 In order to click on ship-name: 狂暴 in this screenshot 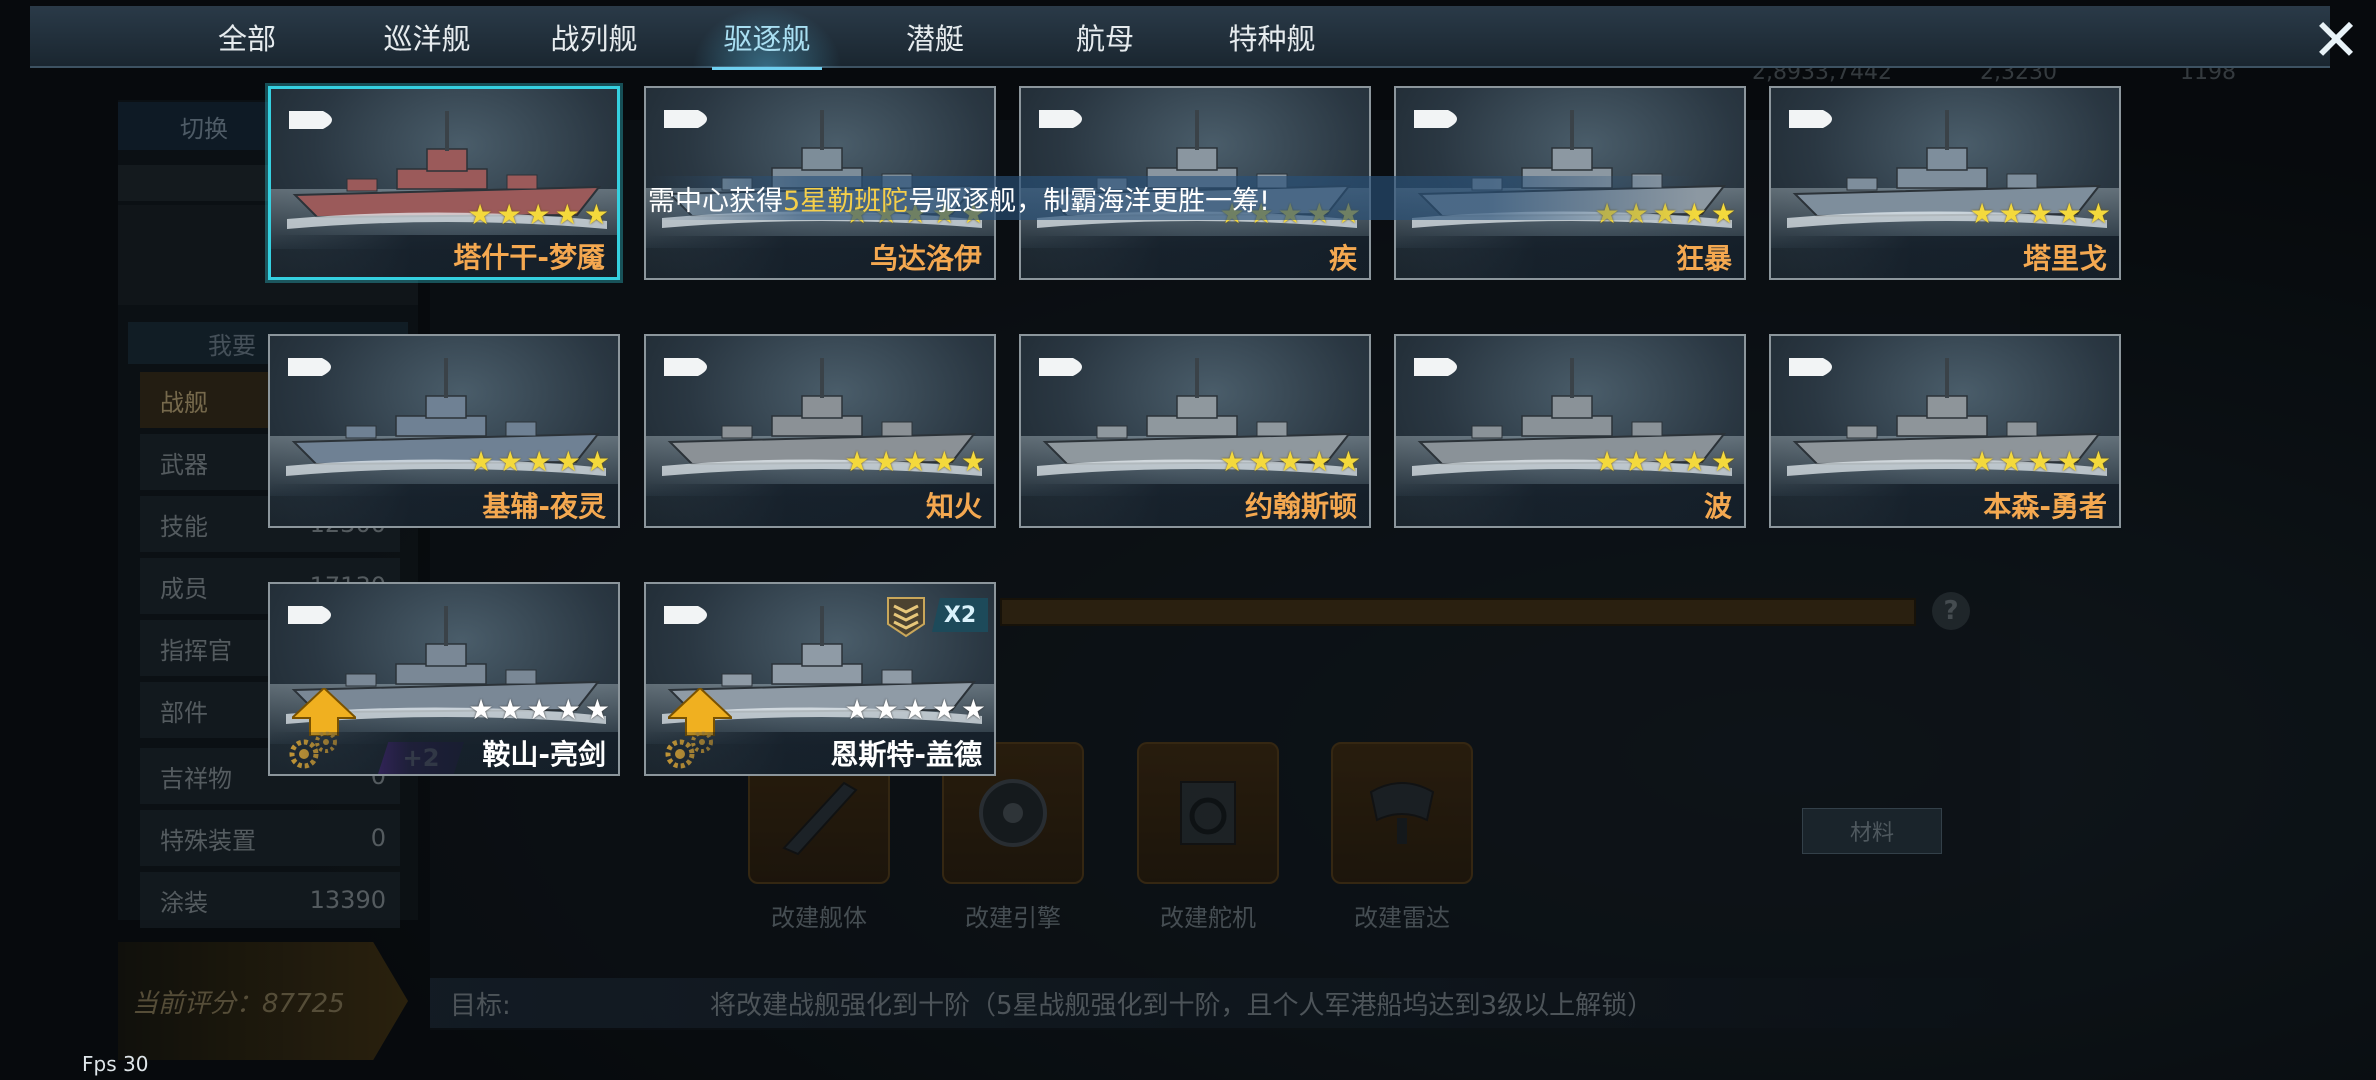, I will do `click(1570, 257)`.